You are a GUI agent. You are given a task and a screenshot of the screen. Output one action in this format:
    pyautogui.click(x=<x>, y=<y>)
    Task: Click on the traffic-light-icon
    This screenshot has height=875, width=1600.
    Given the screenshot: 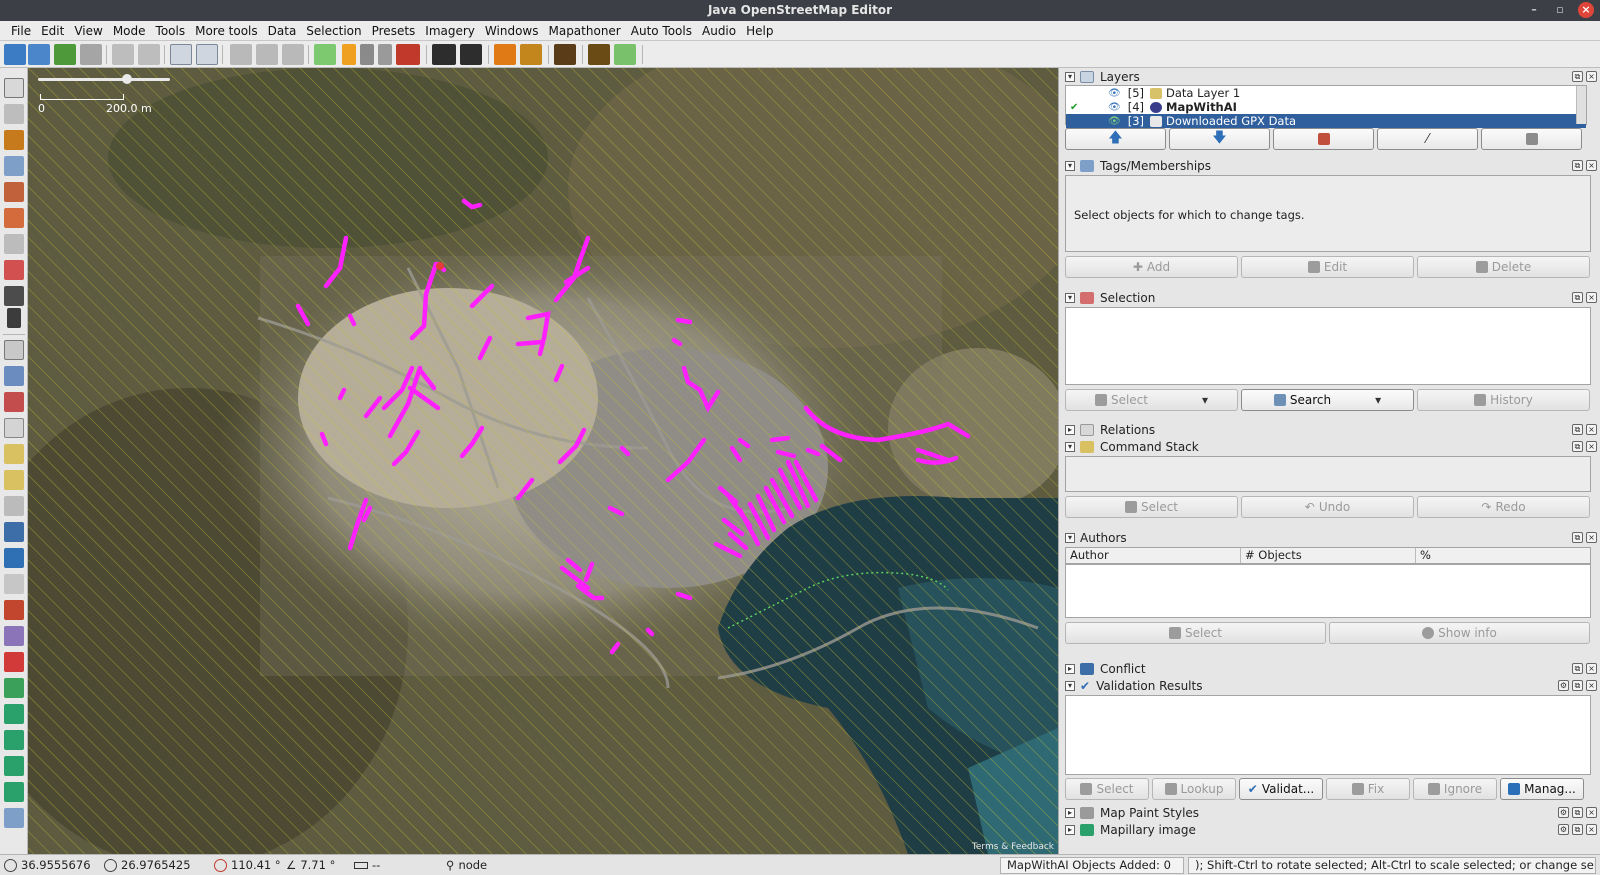 What is the action you would take?
    pyautogui.click(x=349, y=54)
    